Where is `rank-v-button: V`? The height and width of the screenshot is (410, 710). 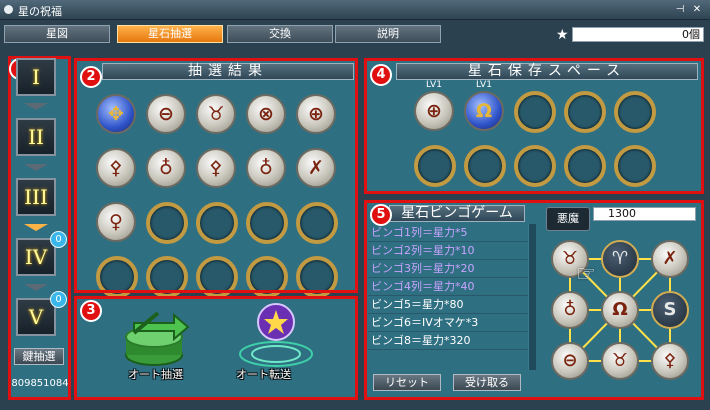 rank-v-button: V is located at coordinates (36, 317).